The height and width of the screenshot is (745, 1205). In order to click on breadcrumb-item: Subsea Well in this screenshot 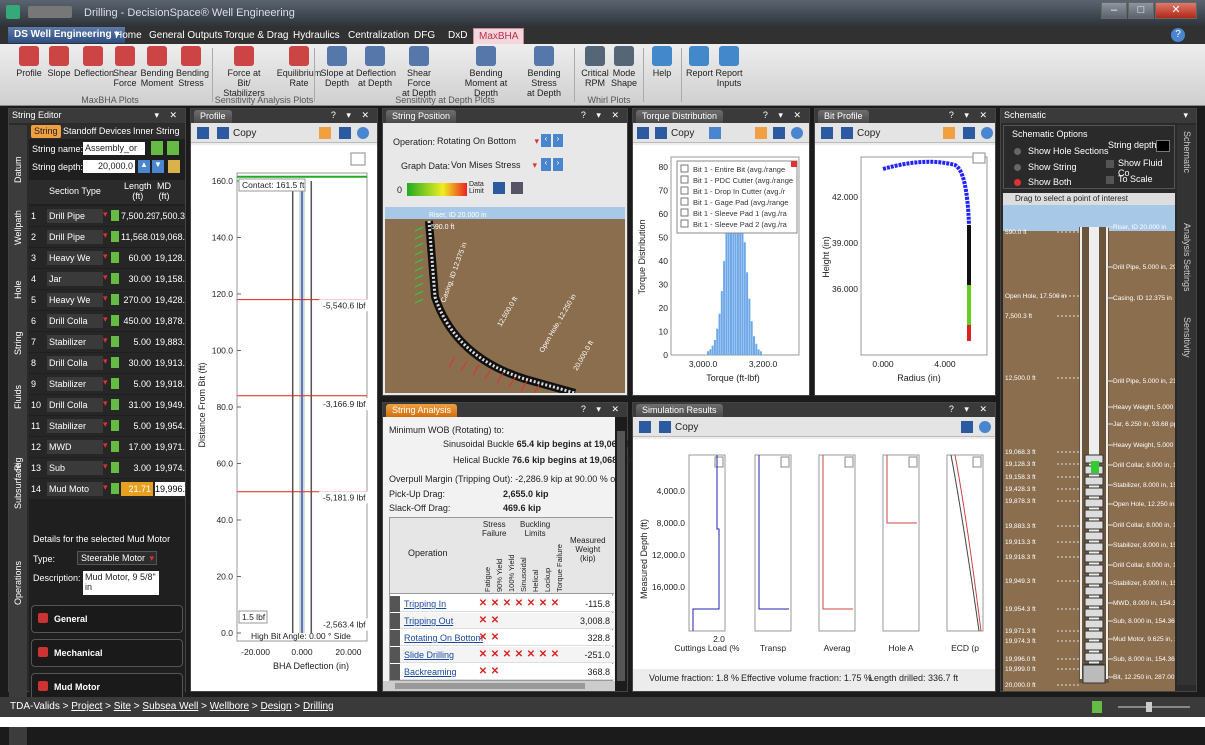, I will do `click(170, 706)`.